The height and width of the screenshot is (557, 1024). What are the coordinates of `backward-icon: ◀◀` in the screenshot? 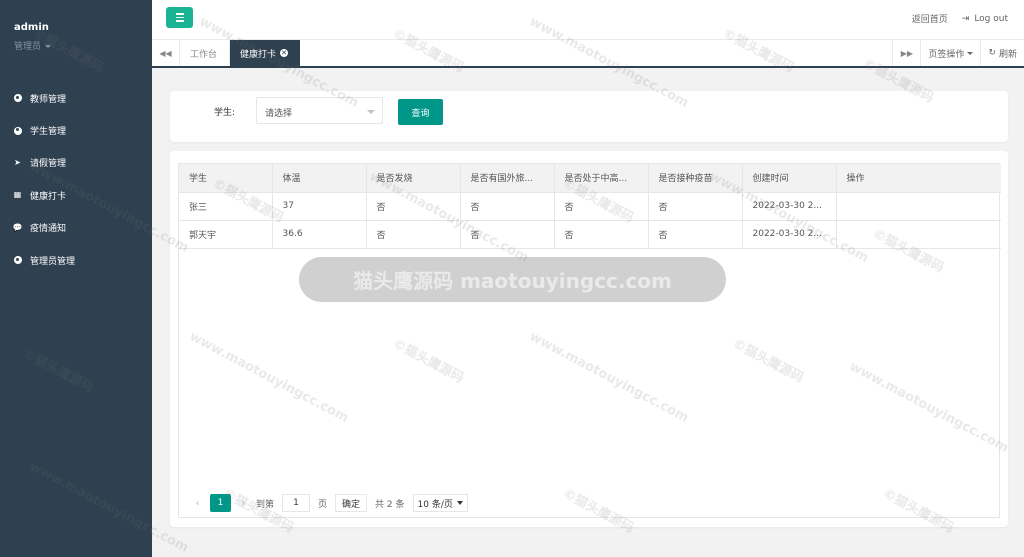 It's located at (165, 53).